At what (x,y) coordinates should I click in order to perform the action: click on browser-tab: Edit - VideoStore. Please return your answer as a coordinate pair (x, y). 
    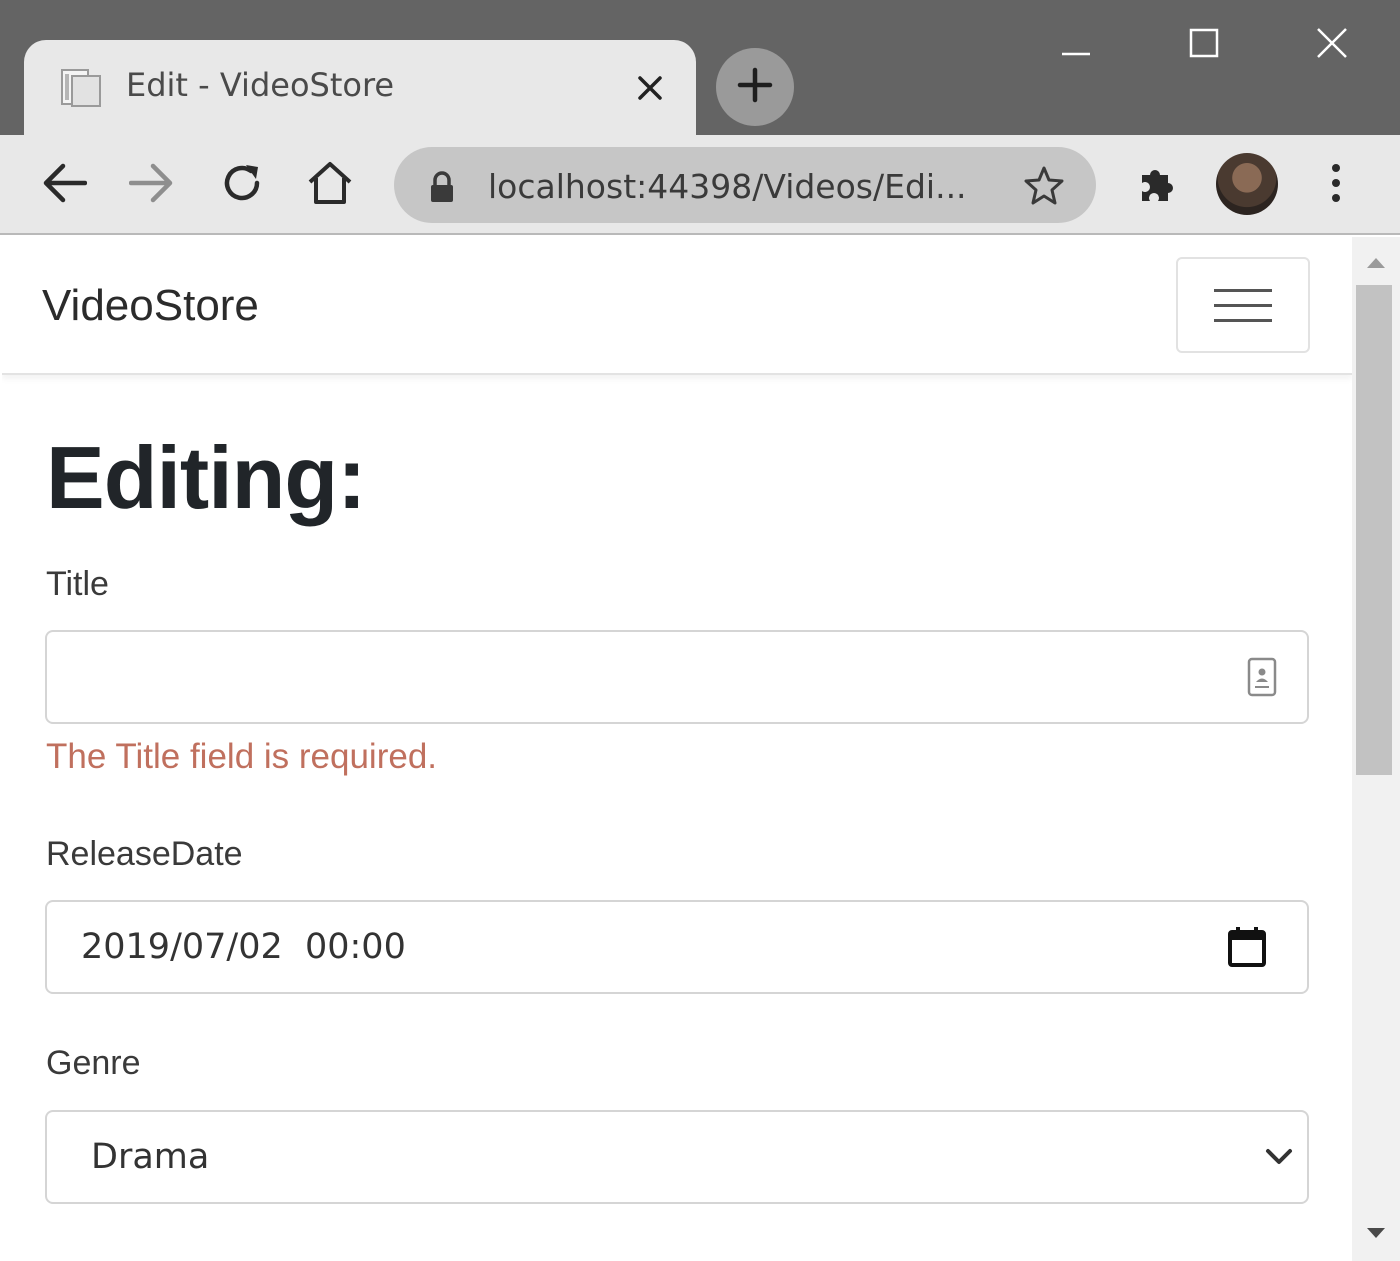
    Looking at the image, I should click on (360, 90).